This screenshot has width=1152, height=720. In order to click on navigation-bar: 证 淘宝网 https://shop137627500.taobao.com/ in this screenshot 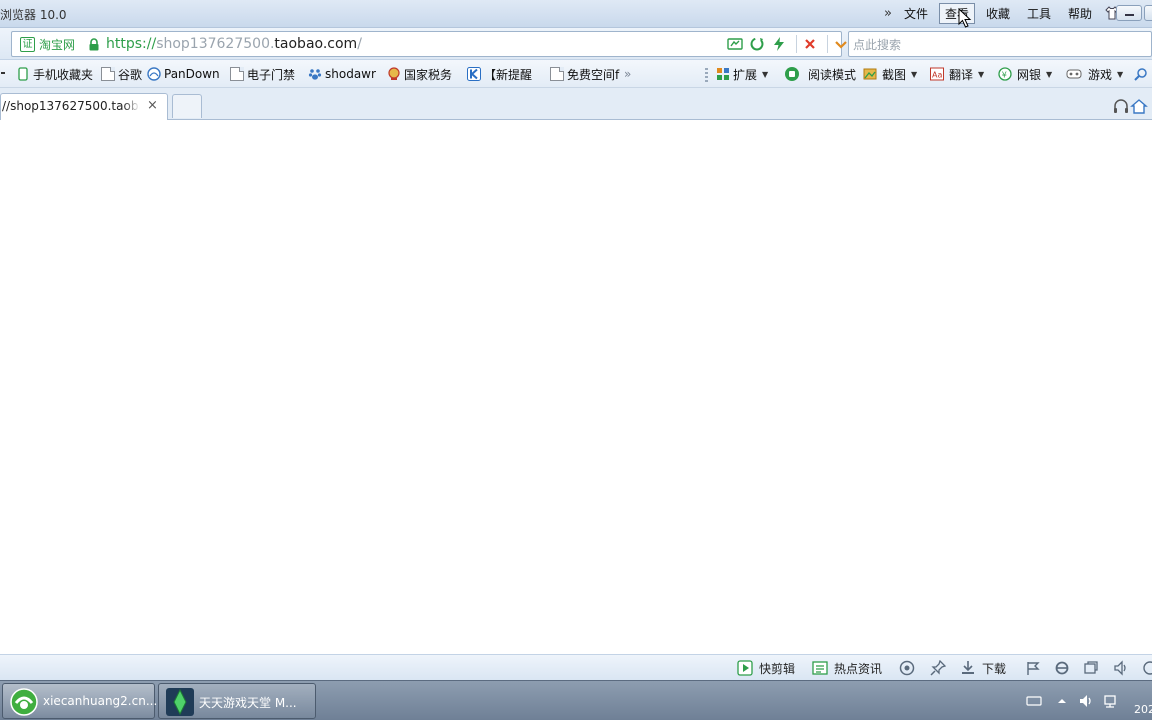, I will do `click(576, 44)`.